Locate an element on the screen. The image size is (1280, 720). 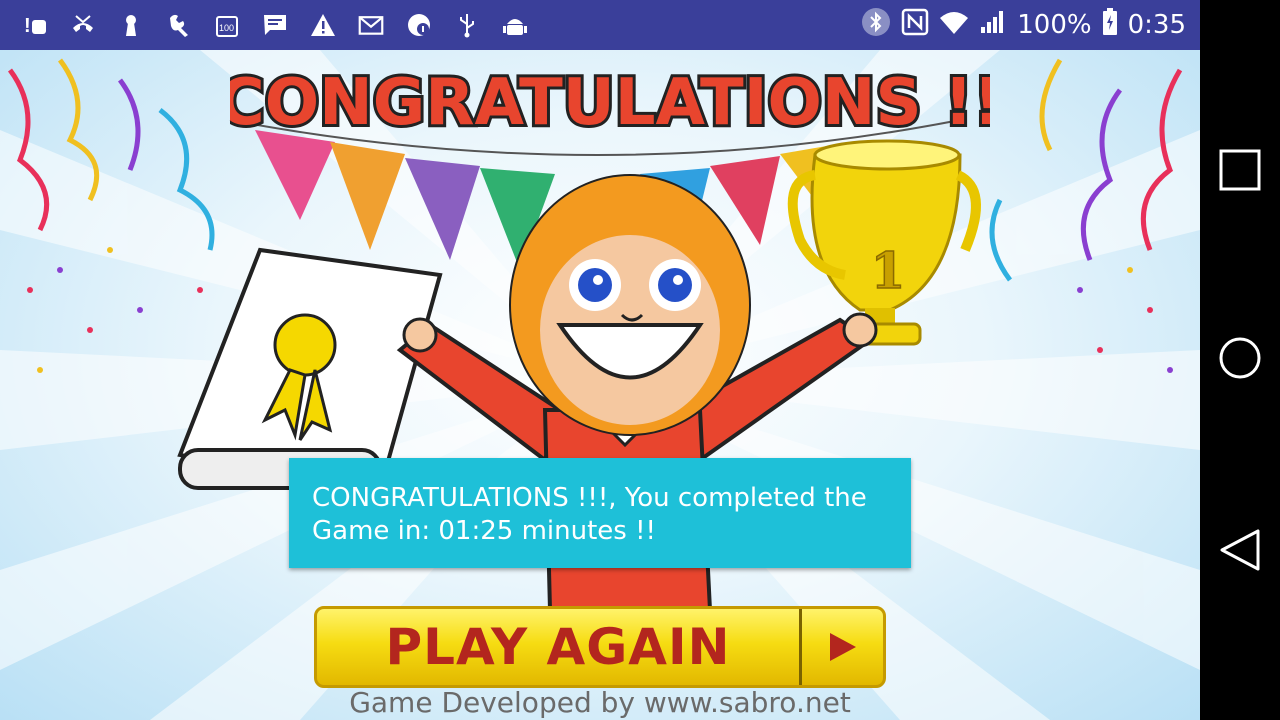
play-again-button: PLAY AGAIN is located at coordinates (600, 647).